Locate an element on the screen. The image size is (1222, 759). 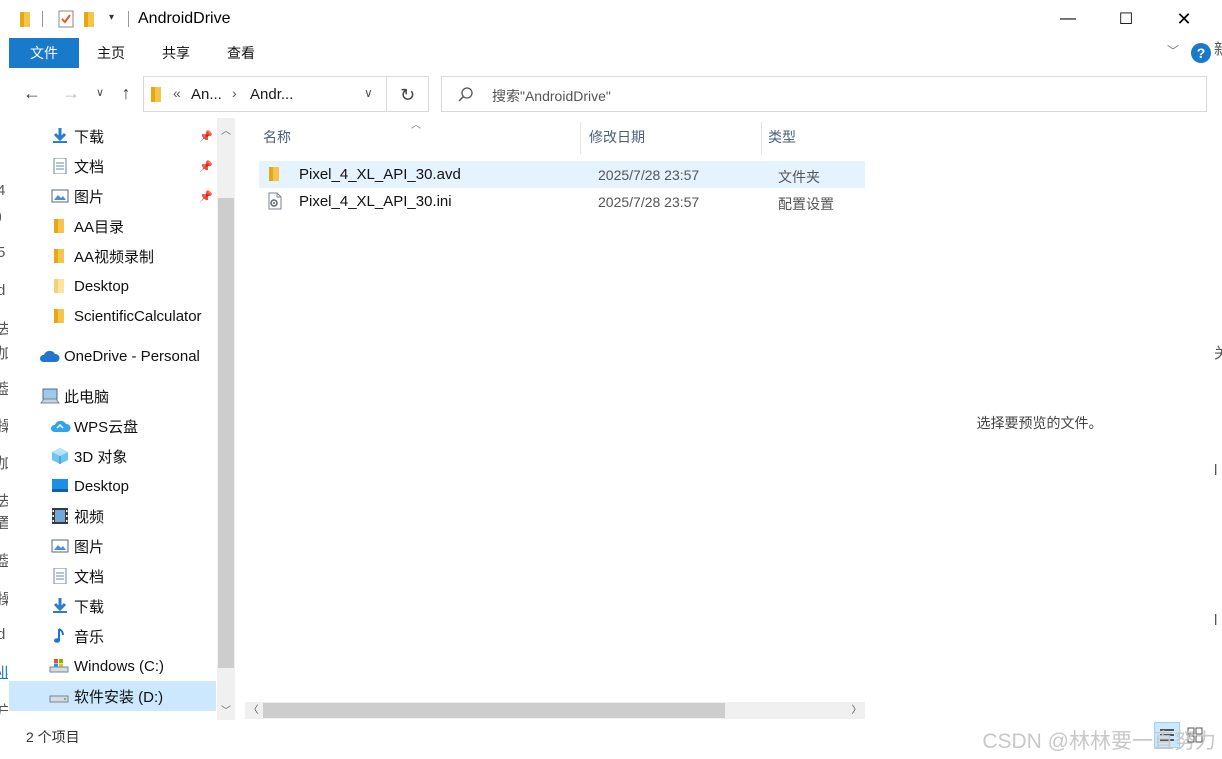
nav-item-downloads: 下载 📌 is located at coordinates (112, 136).